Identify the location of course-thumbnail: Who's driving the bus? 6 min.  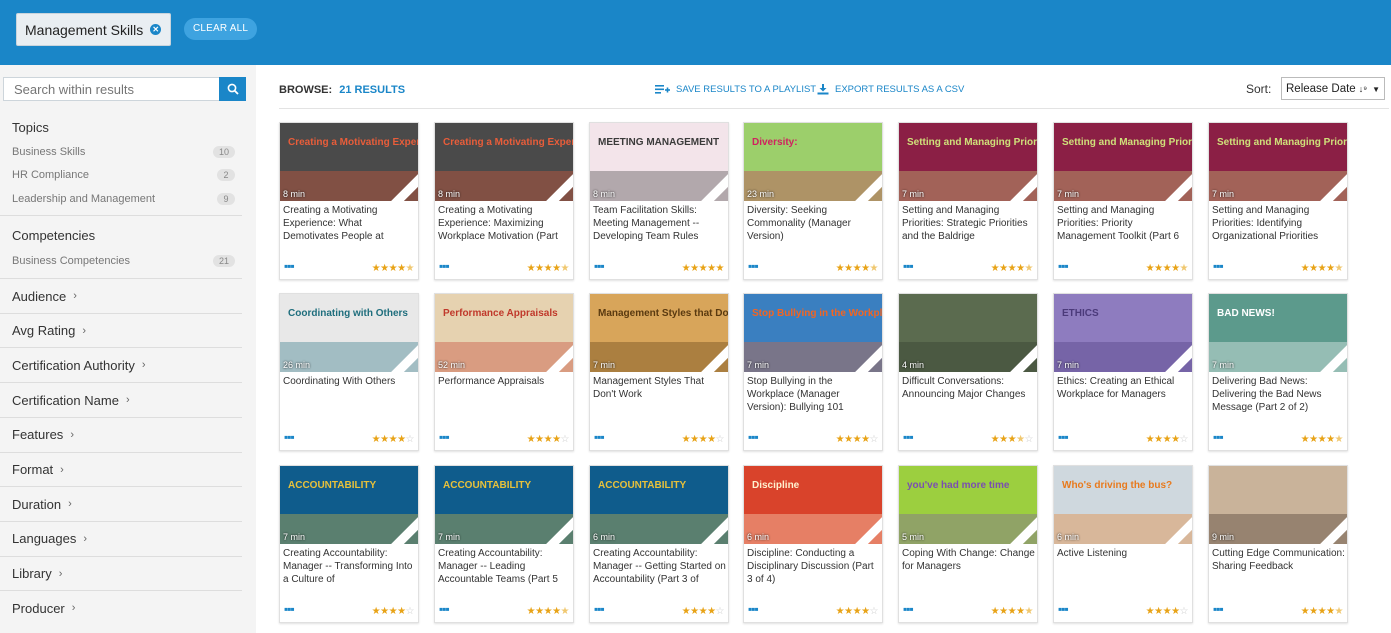
(1123, 505).